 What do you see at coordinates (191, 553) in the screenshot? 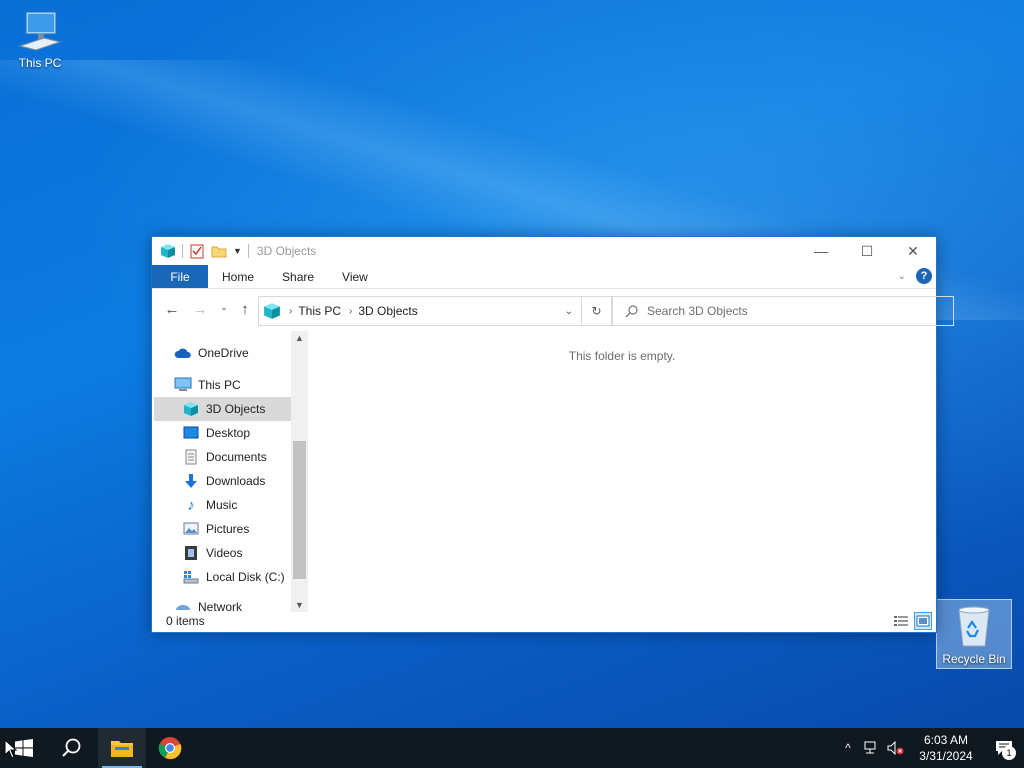
I see `videos-icon` at bounding box center [191, 553].